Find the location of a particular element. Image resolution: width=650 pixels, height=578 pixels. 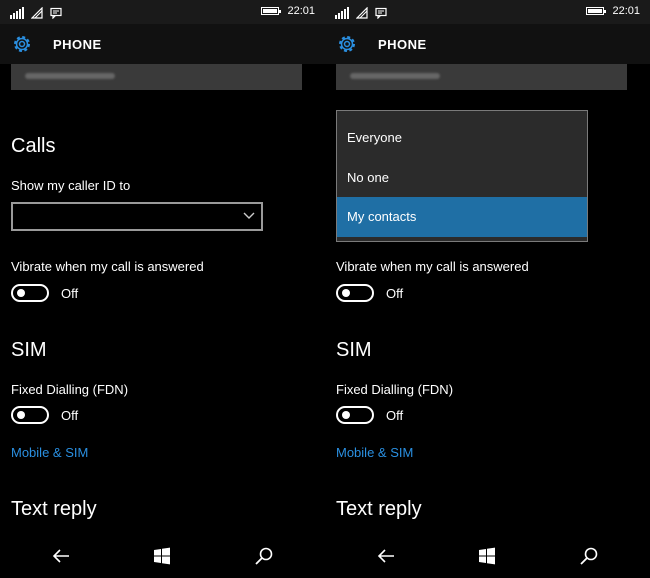

dropdown-option-everyone: Everyone is located at coordinates (462, 138).